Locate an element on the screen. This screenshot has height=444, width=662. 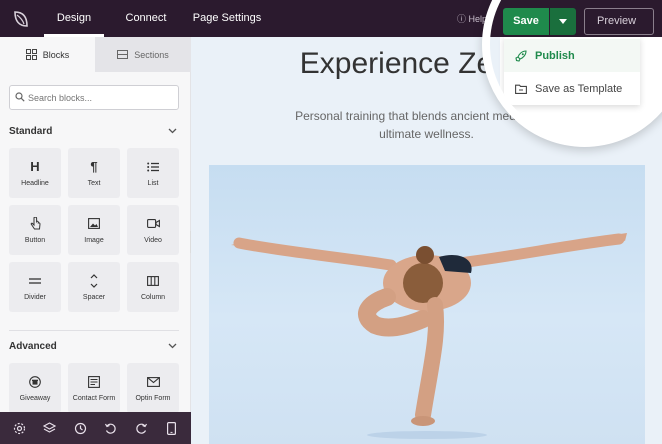
caret-down-icon is located at coordinates (563, 21).